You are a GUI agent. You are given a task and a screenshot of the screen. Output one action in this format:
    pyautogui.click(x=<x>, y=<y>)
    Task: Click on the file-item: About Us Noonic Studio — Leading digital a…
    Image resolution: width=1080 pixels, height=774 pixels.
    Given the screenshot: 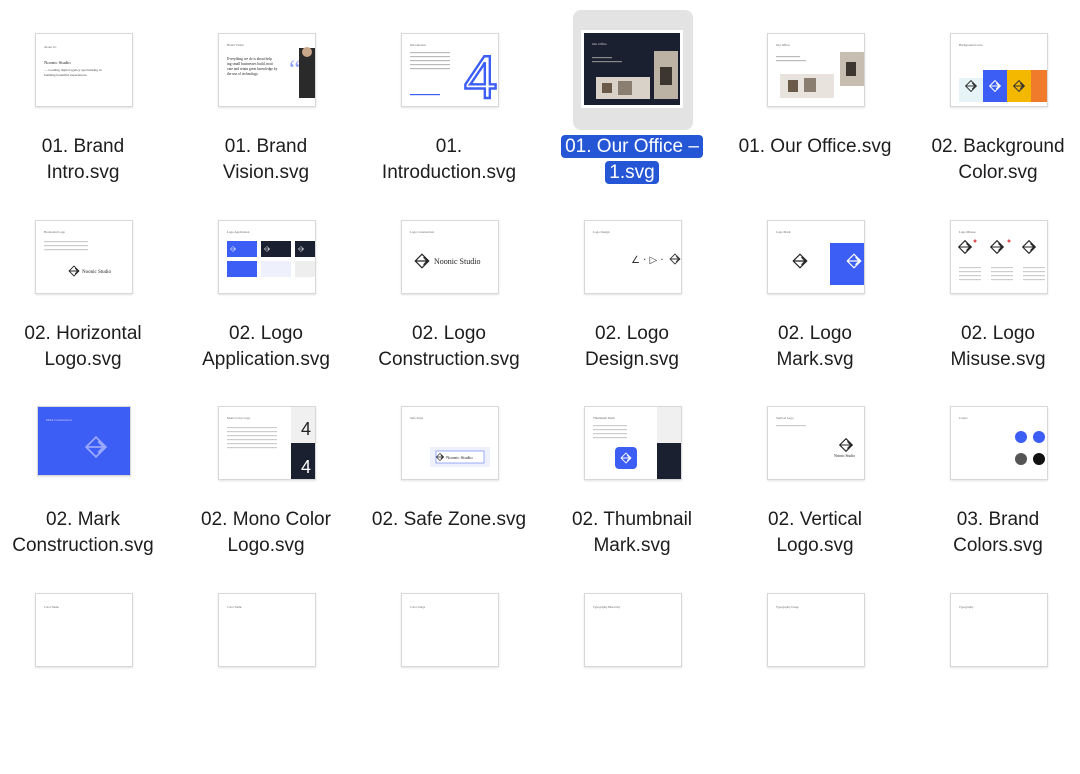 What is the action you would take?
    pyautogui.click(x=86, y=121)
    